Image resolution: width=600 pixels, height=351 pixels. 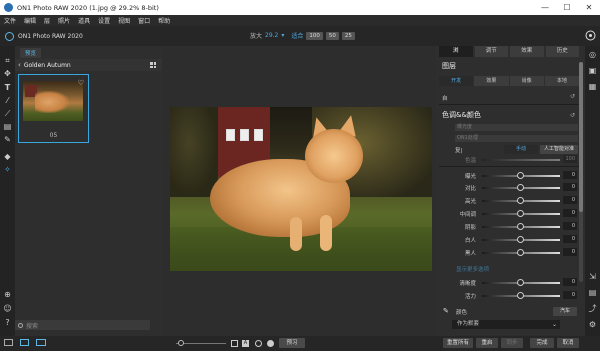 I want to click on grid-view-toggle-icon, so click(x=41, y=342).